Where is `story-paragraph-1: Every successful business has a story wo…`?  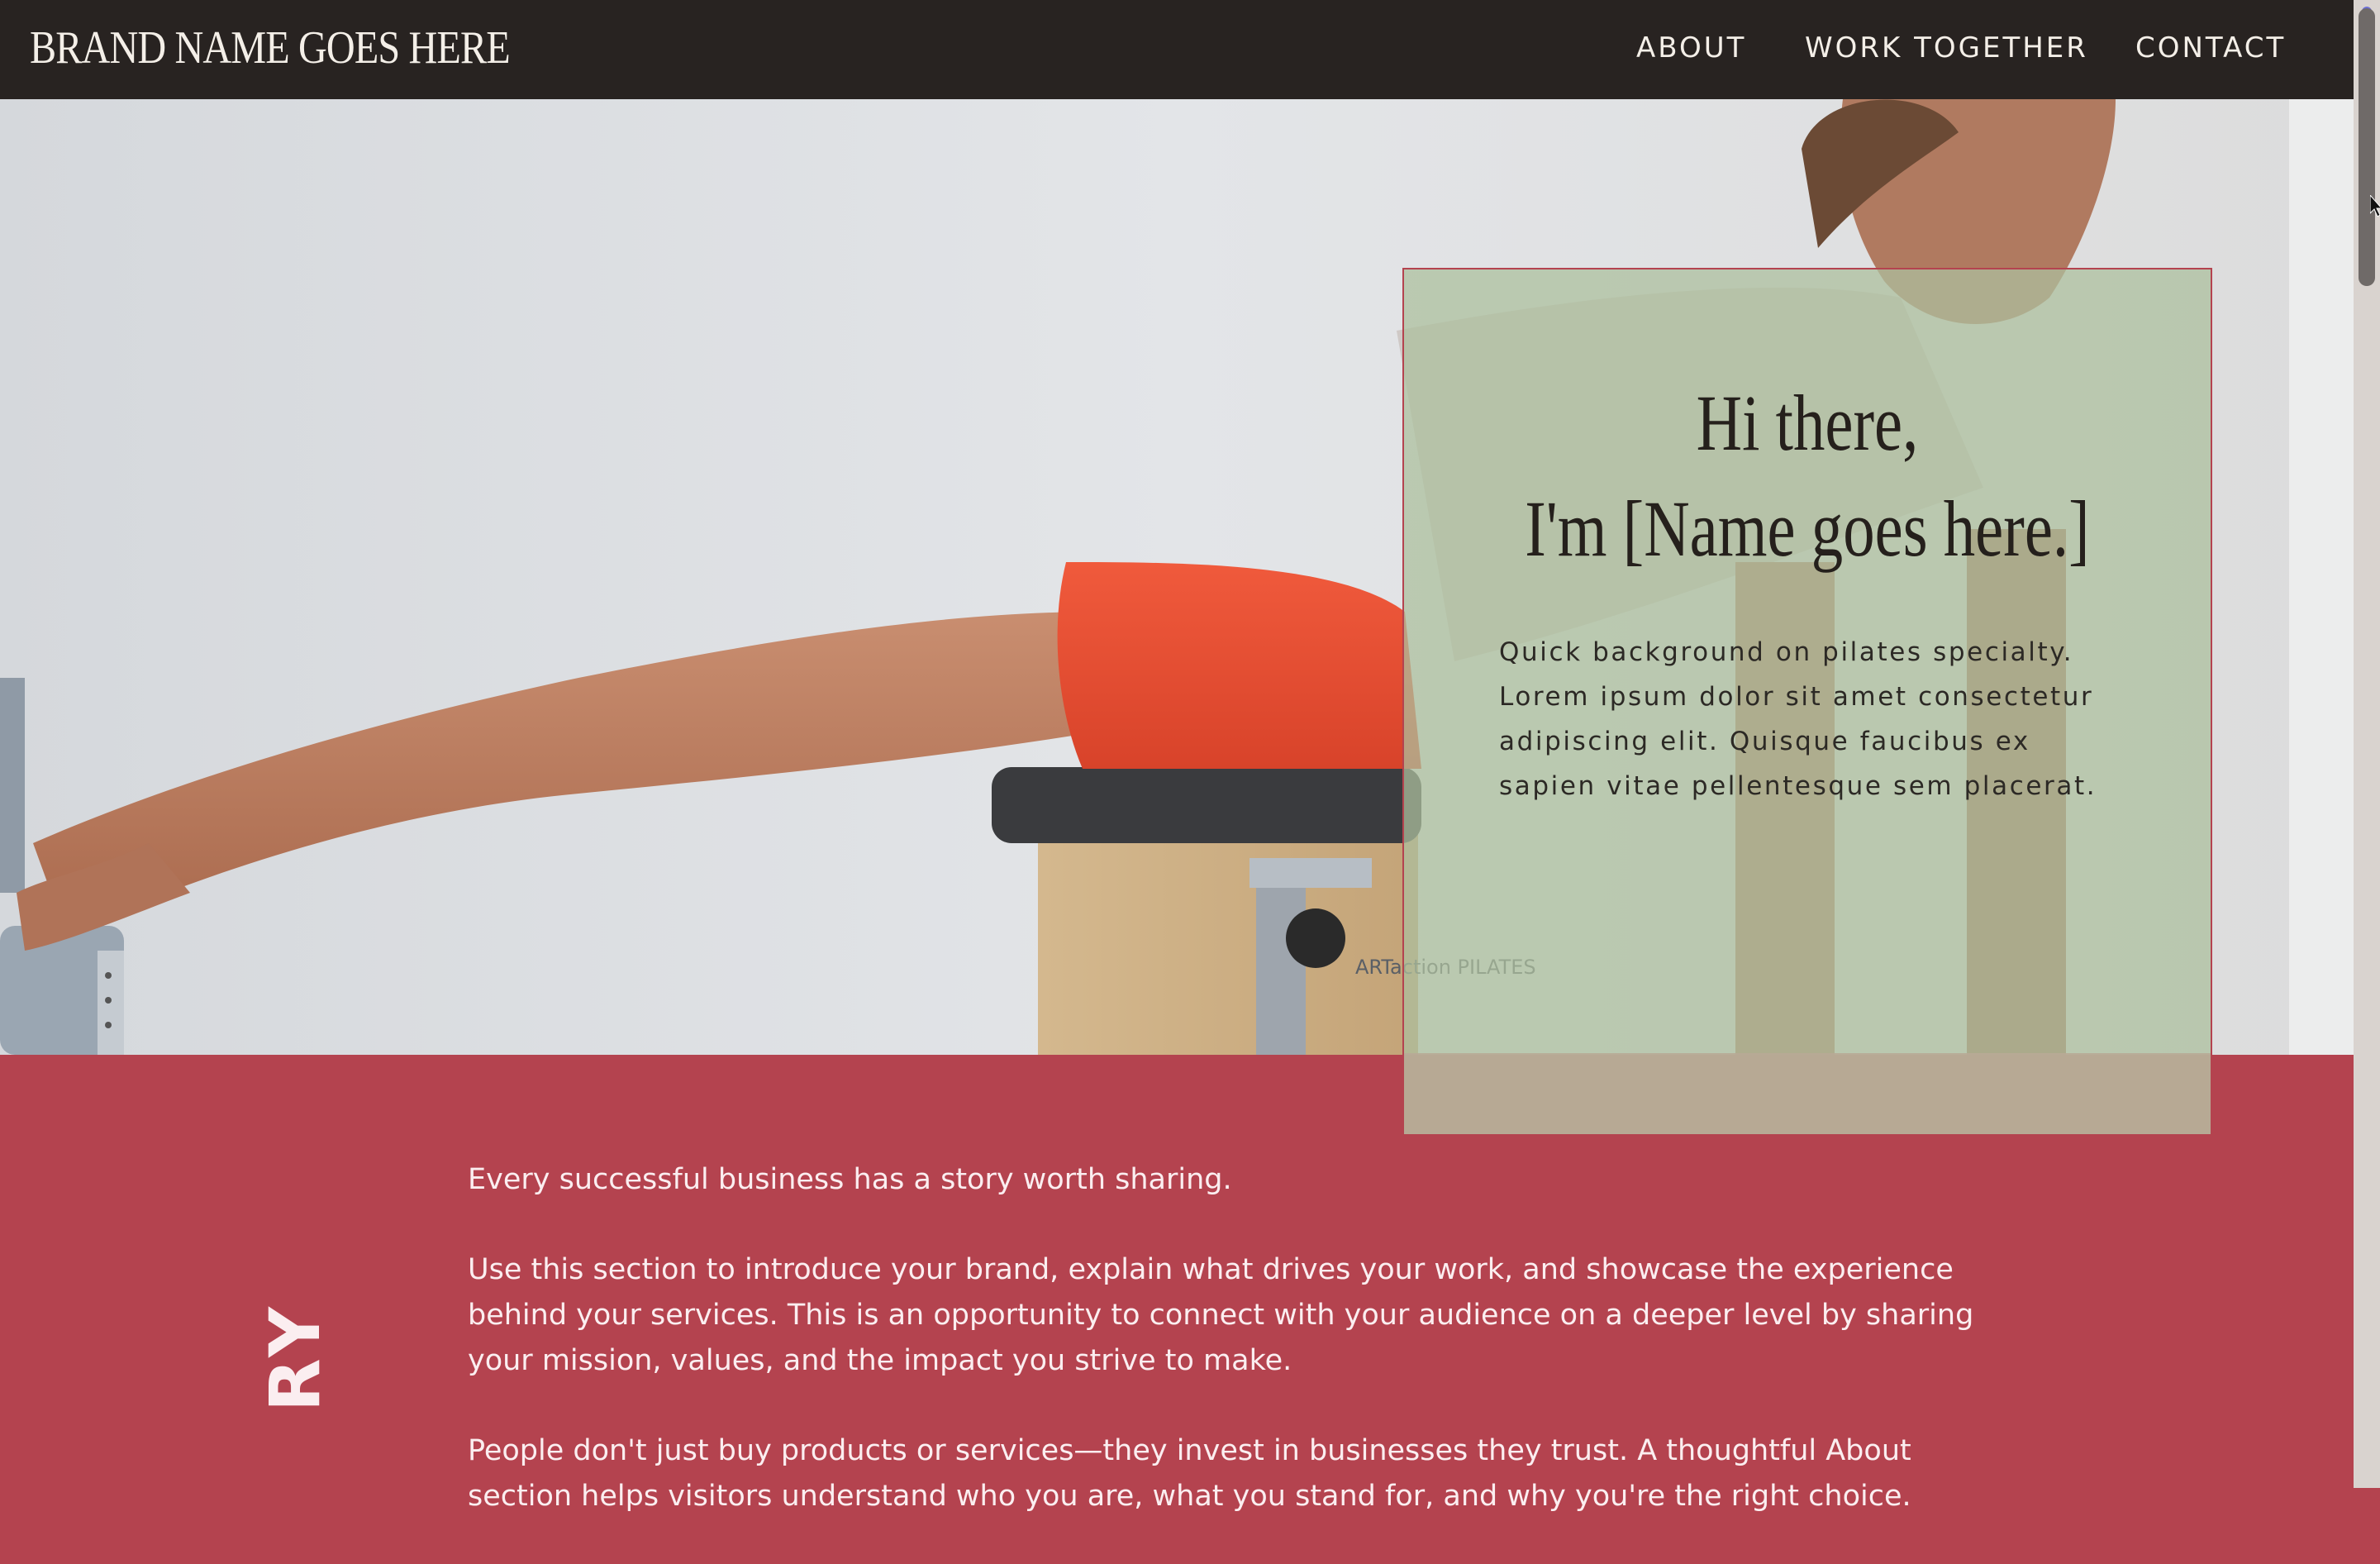 story-paragraph-1: Every successful business has a story wo… is located at coordinates (850, 1179).